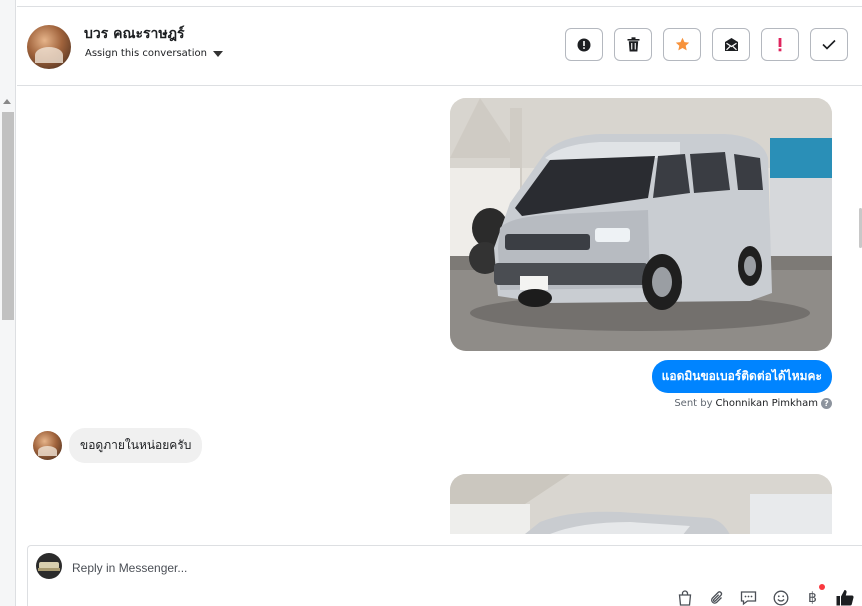 This screenshot has width=862, height=606. Describe the element at coordinates (693, 403) in the screenshot. I see `sent-by-prefix: Sent by` at that location.